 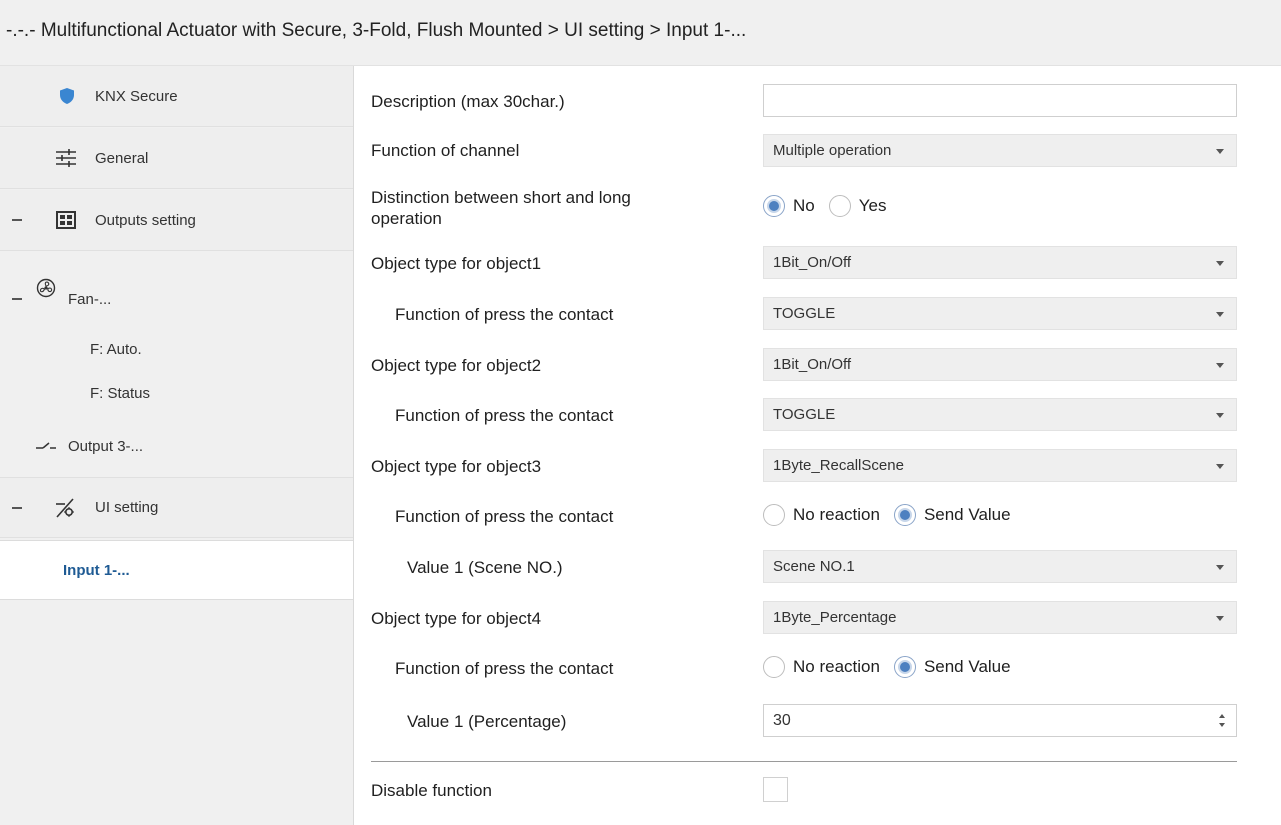 I want to click on select-value: 1Byte_Percentage, so click(x=835, y=617).